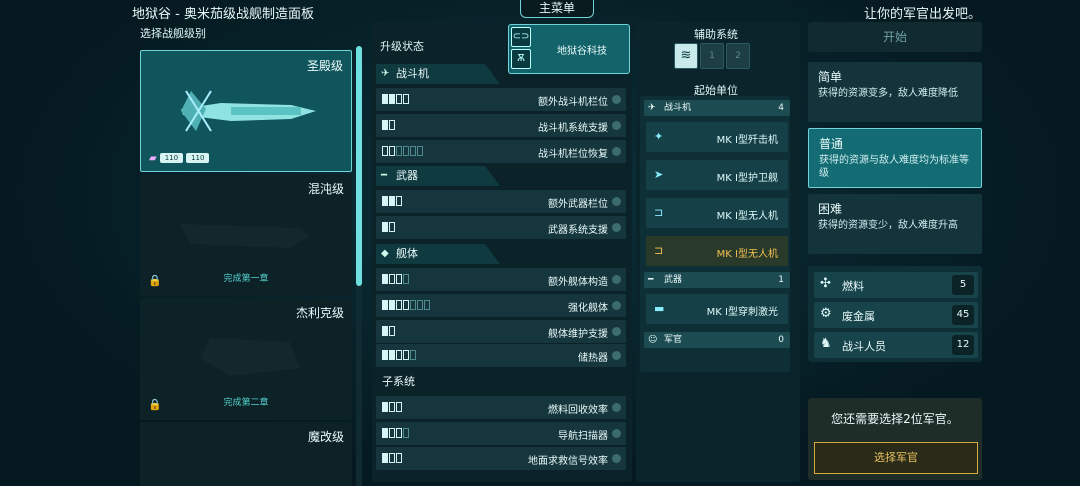 The image size is (1080, 486). Describe the element at coordinates (578, 204) in the screenshot. I see `upgrade-name: 额外武器栏位` at that location.